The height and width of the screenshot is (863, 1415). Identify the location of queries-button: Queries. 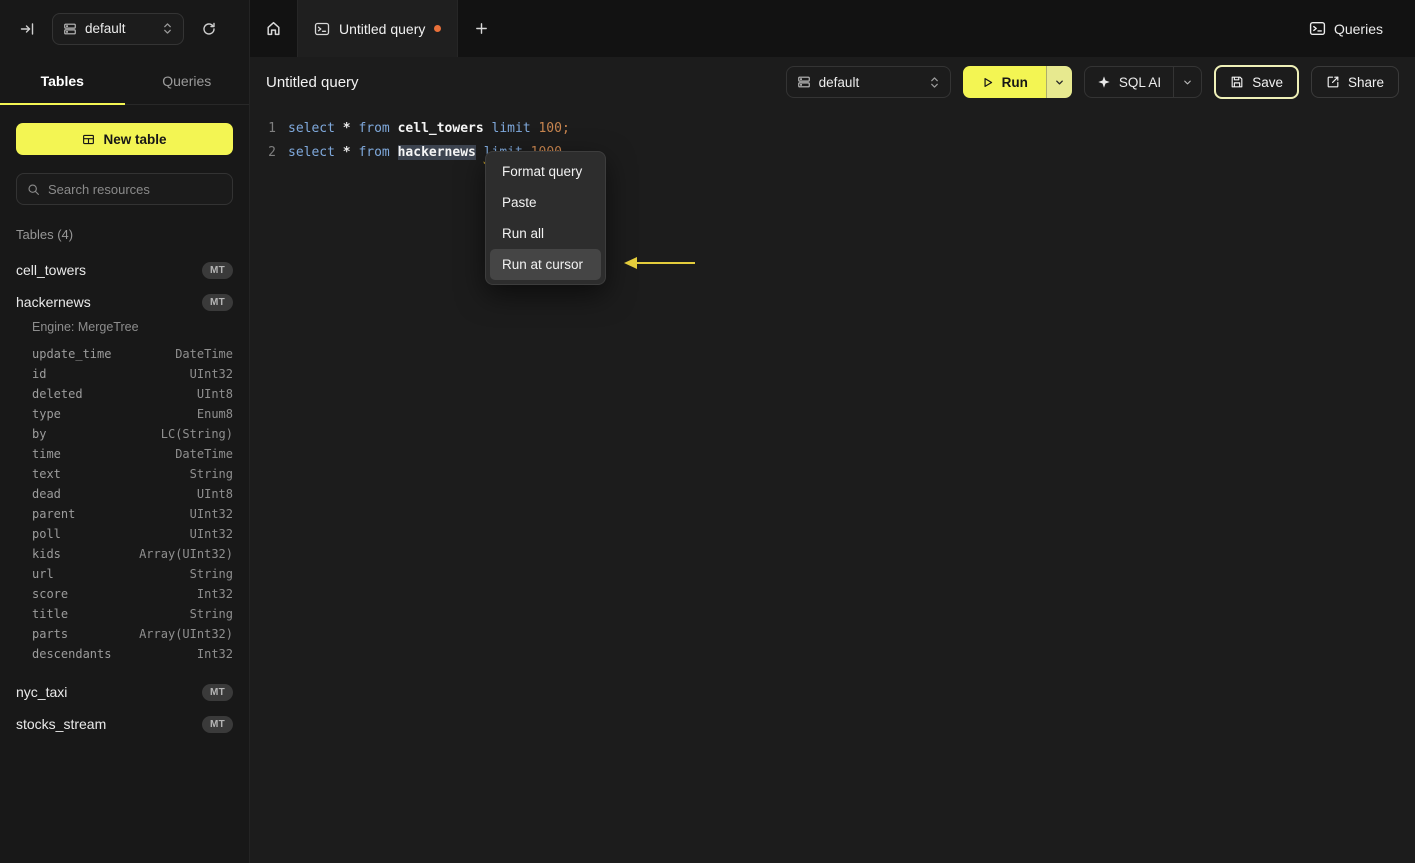
(1346, 28).